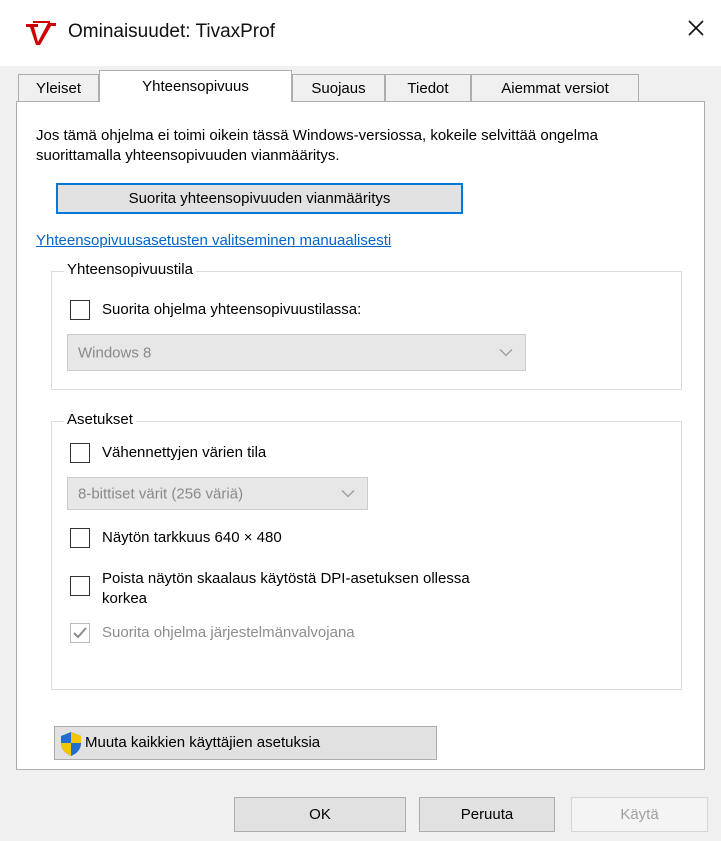  I want to click on change-all-users-button: Muuta kaikkien käyttäjien asetuksia, so click(245, 743).